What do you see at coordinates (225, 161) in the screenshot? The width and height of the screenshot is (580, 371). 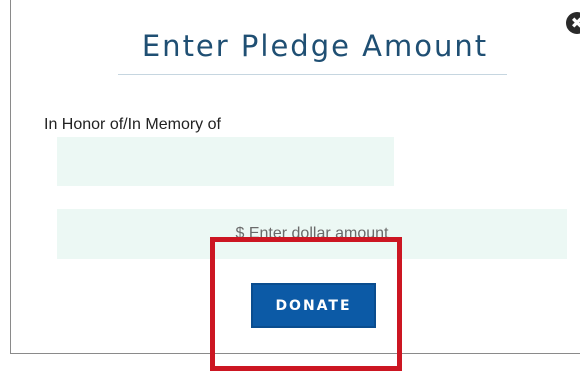 I see `honor-memory-input` at bounding box center [225, 161].